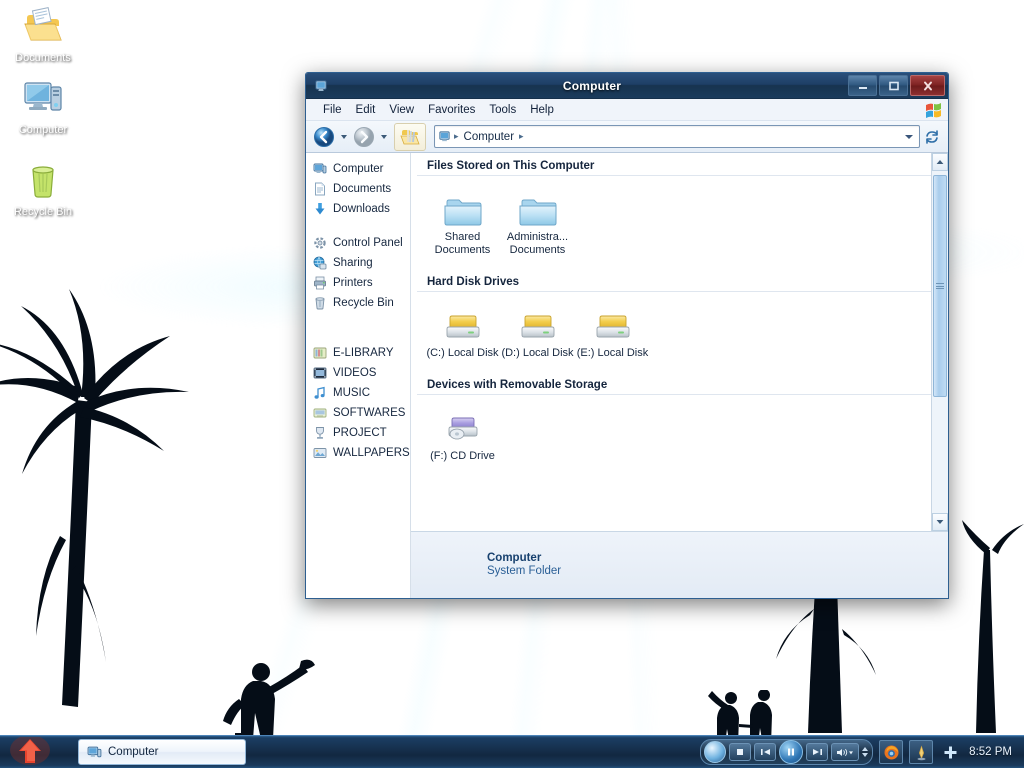 The width and height of the screenshot is (1024, 768). What do you see at coordinates (364, 137) in the screenshot?
I see `forward-button` at bounding box center [364, 137].